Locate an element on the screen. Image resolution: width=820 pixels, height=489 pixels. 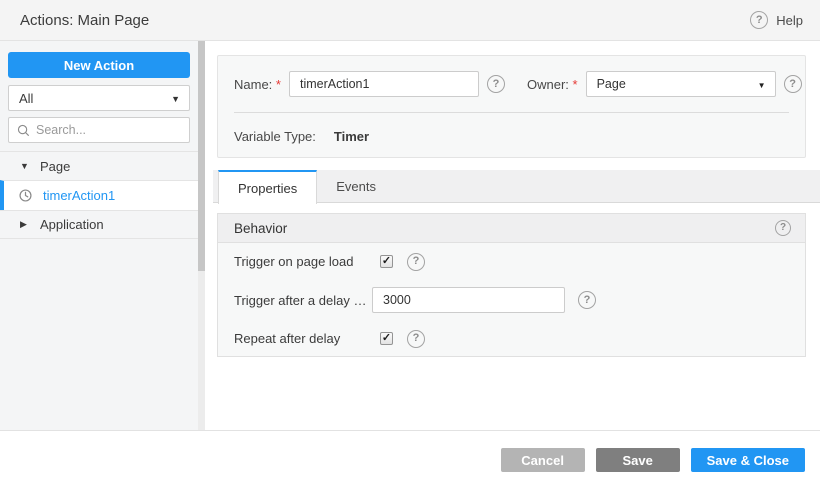
tree-item-application: ▶ Application is located at coordinates (99, 224).